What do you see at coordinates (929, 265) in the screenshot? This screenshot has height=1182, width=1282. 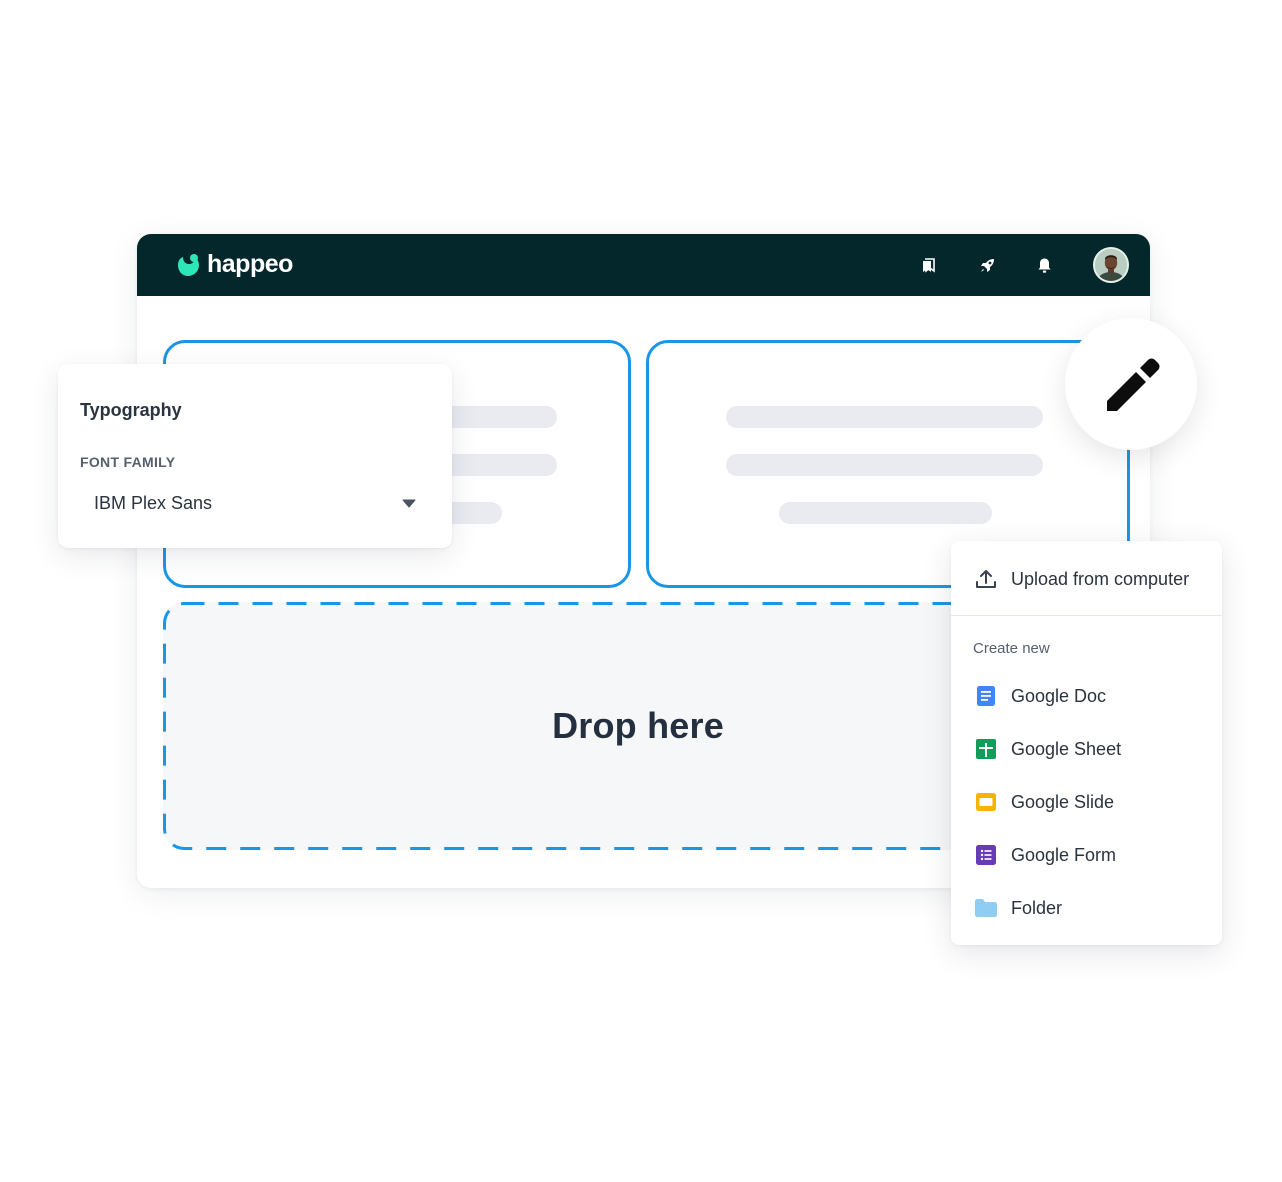 I see `bookmarks-icon` at bounding box center [929, 265].